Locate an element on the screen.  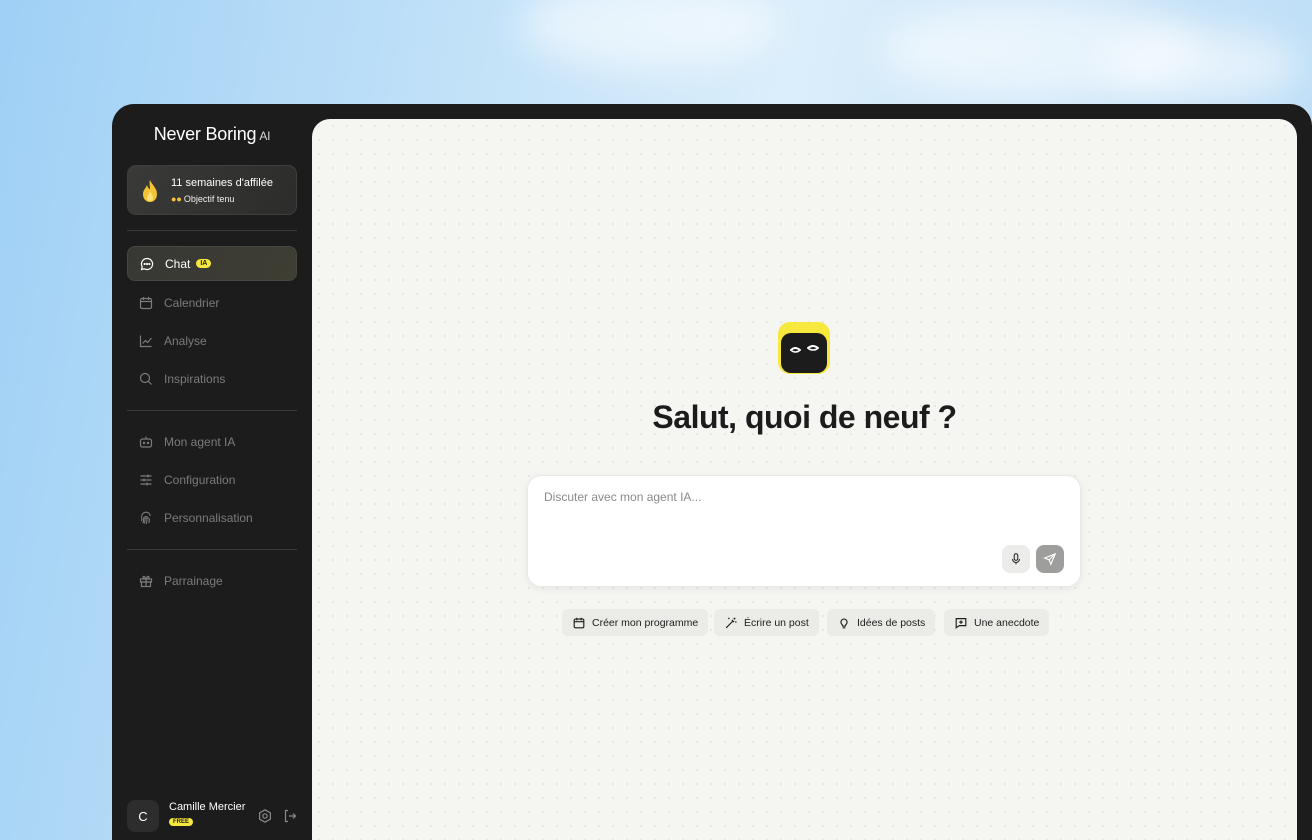
sidebar-item-inspirations: Inspirations is located at coordinates (212, 378).